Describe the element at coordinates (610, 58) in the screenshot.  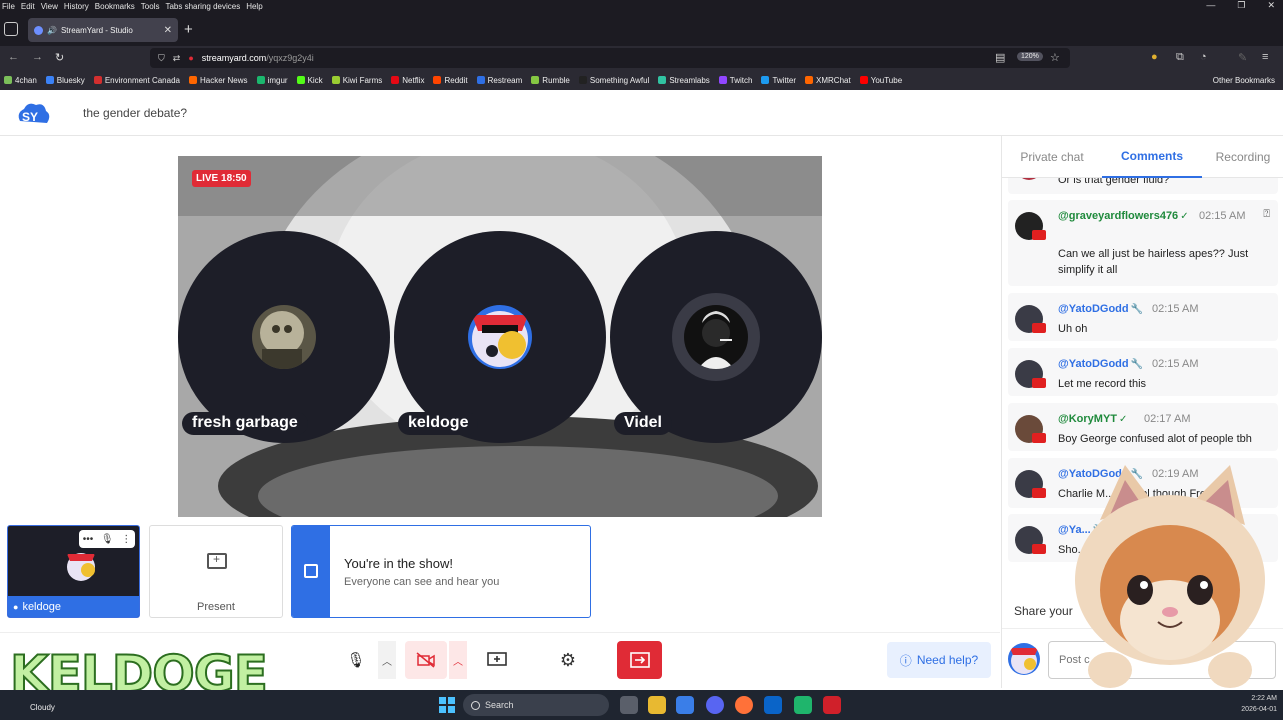
I see `url-bar: ⛉ ⇄ ● streamyard.com /yqxz9g2y4i` at that location.